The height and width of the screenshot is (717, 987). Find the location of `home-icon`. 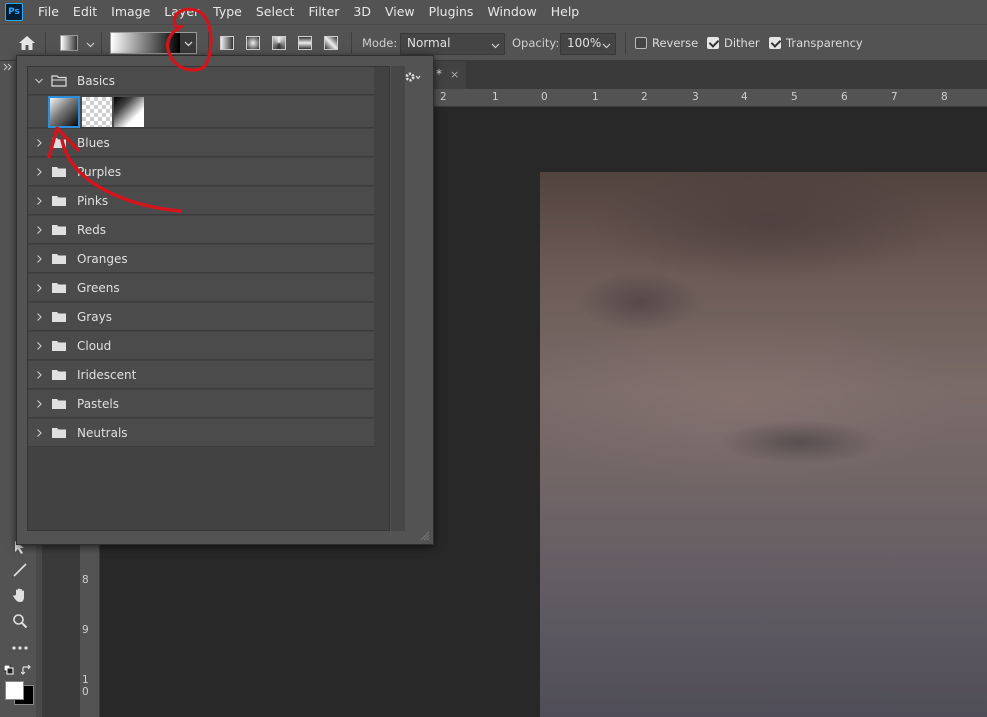

home-icon is located at coordinates (27, 43).